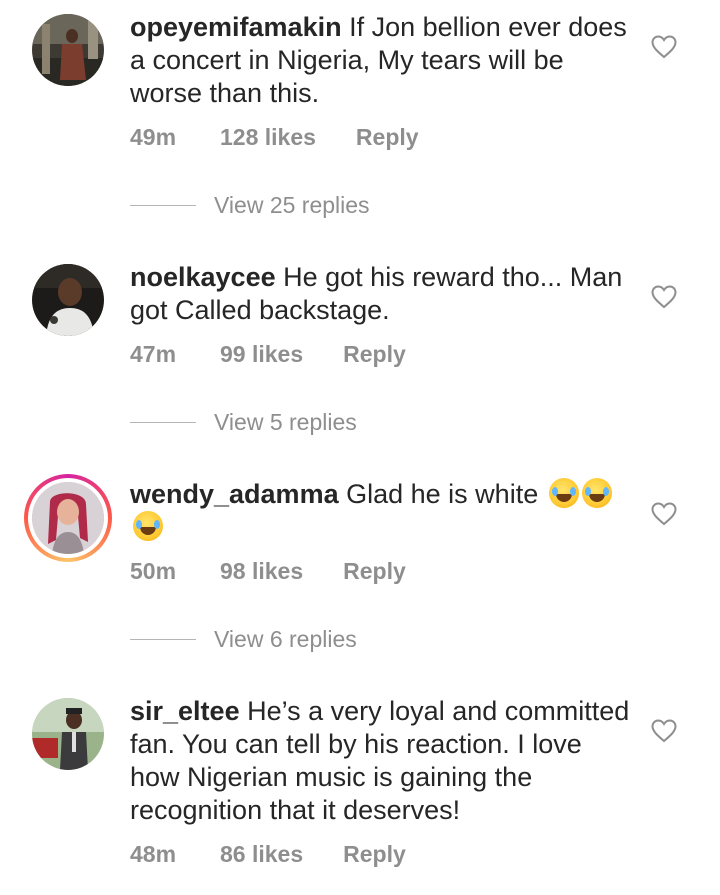 The height and width of the screenshot is (895, 720). I want to click on comment-meta: 47m 99 likes Reply, so click(268, 354).